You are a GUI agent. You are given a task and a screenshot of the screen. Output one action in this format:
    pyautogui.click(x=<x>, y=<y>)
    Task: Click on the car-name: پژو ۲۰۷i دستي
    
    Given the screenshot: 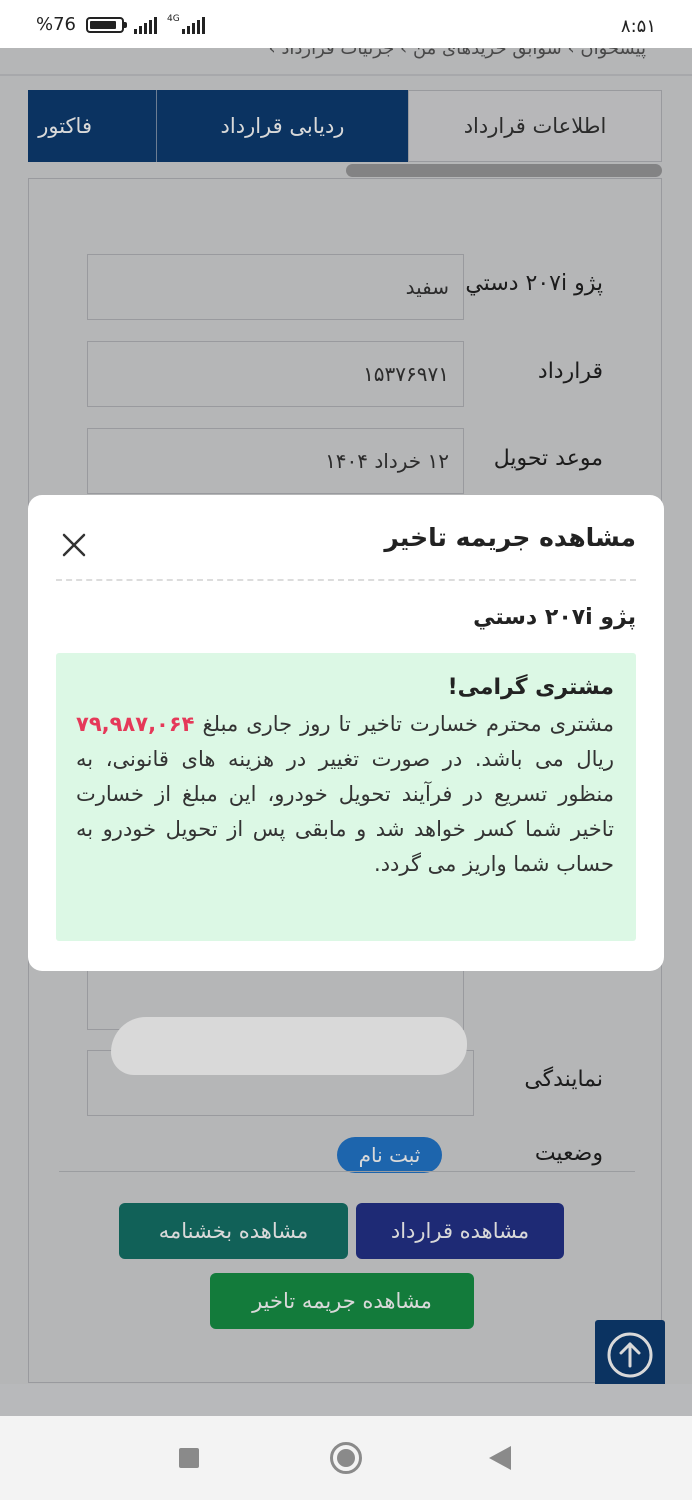 What is the action you would take?
    pyautogui.click(x=554, y=617)
    